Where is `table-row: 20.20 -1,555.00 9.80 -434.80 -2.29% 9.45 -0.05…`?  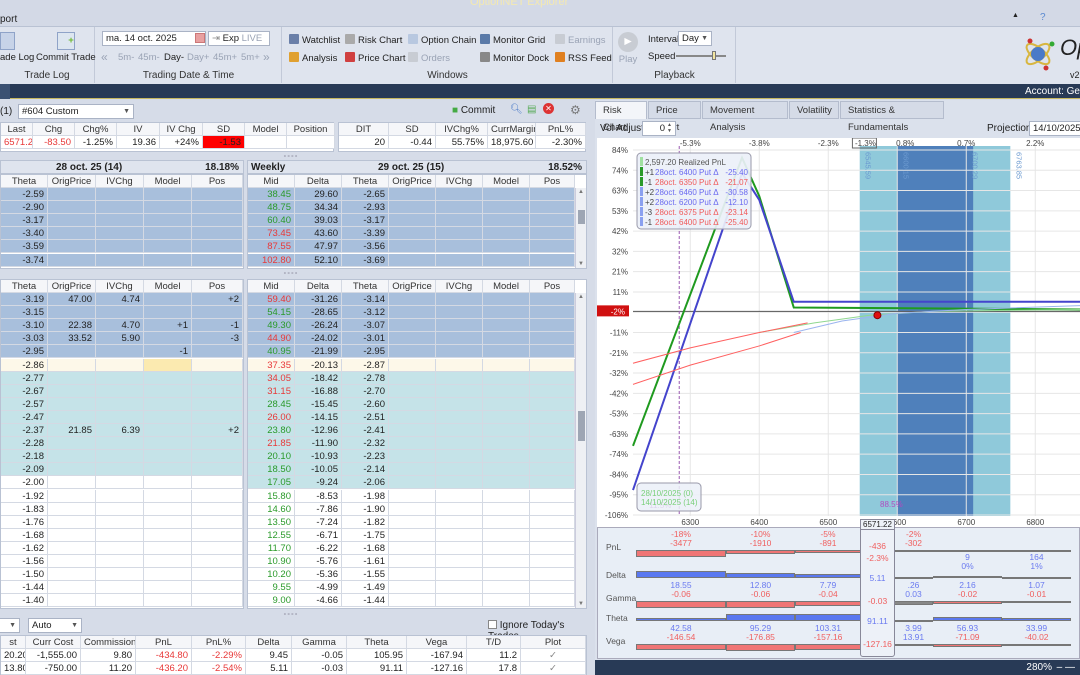 table-row: 20.20 -1,555.00 9.80 -434.80 -2.29% 9.45 -0.05… is located at coordinates (293, 655).